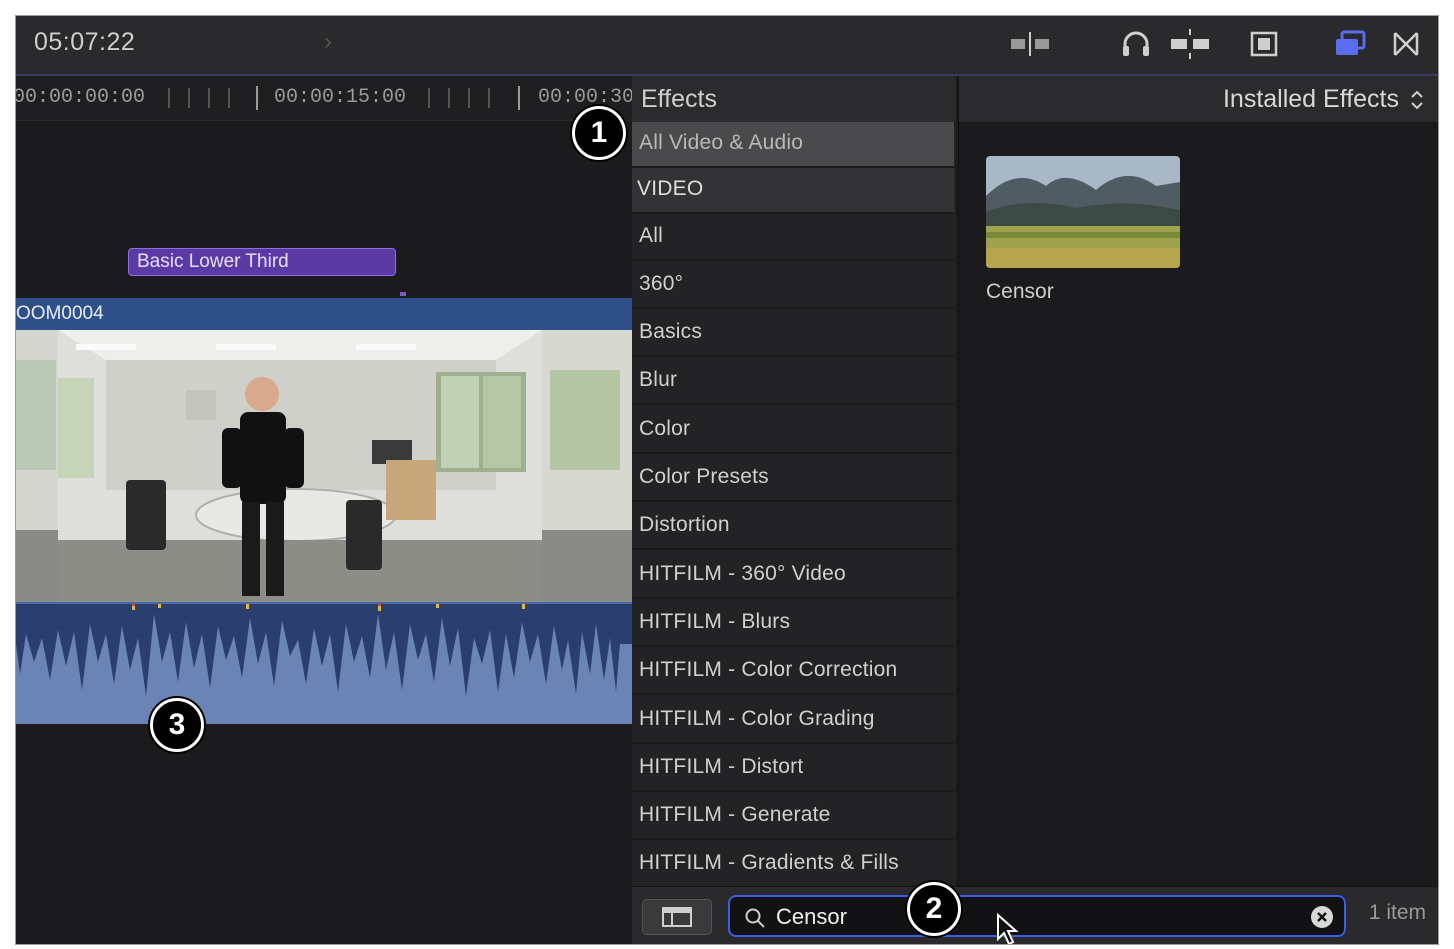  I want to click on category-section-video: VIDEO, so click(793, 191).